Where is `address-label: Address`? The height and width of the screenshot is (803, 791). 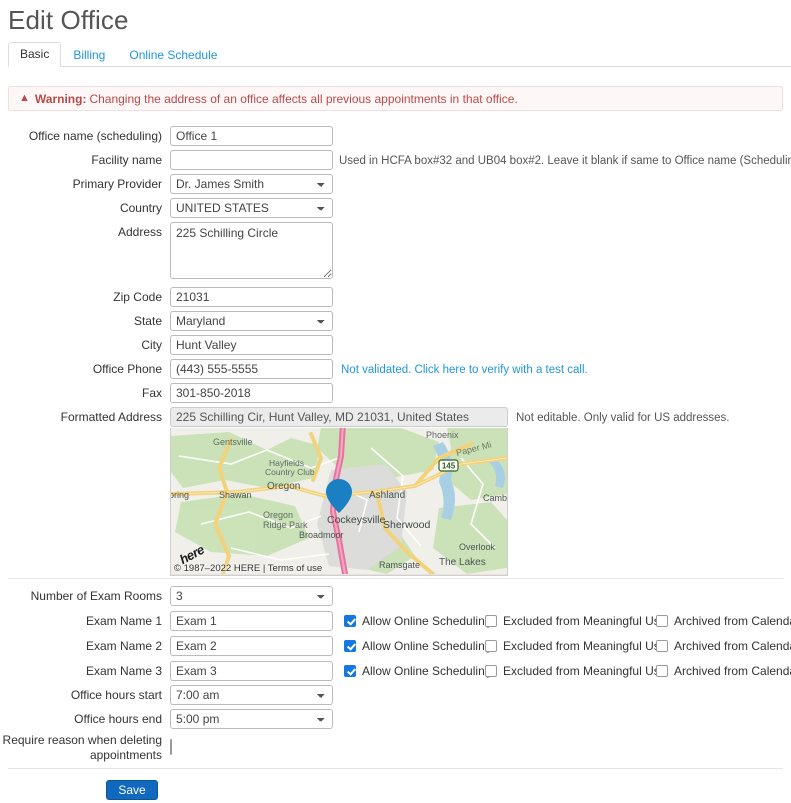
address-label: Address is located at coordinates (139, 232).